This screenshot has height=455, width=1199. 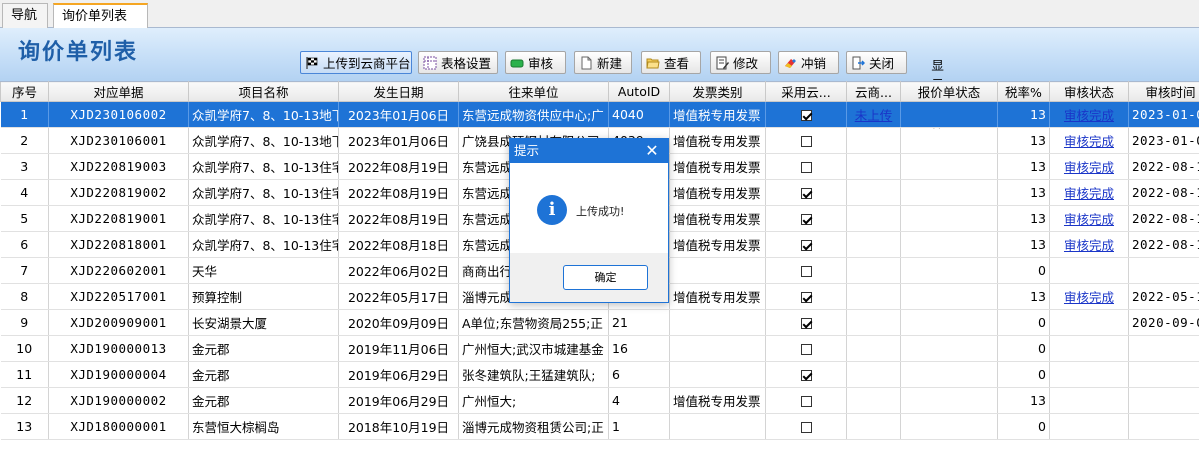 What do you see at coordinates (882, 63) in the screenshot?
I see `close-label: 关闭` at bounding box center [882, 63].